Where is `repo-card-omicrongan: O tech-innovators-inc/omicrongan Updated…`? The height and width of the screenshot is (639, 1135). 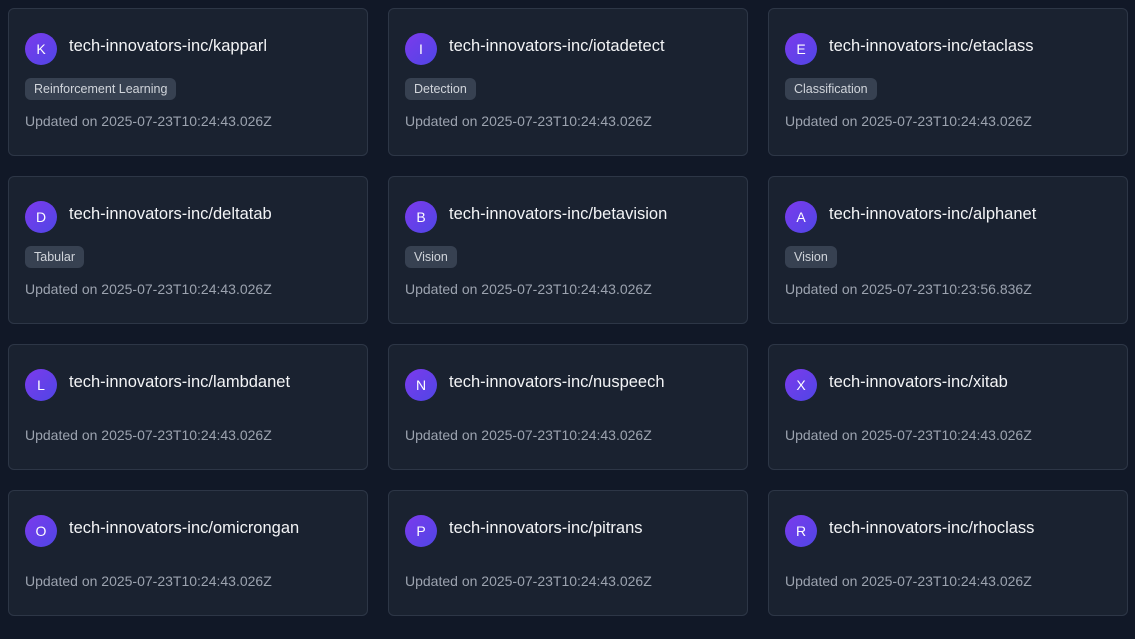 repo-card-omicrongan: O tech-innovators-inc/omicrongan Updated… is located at coordinates (188, 553).